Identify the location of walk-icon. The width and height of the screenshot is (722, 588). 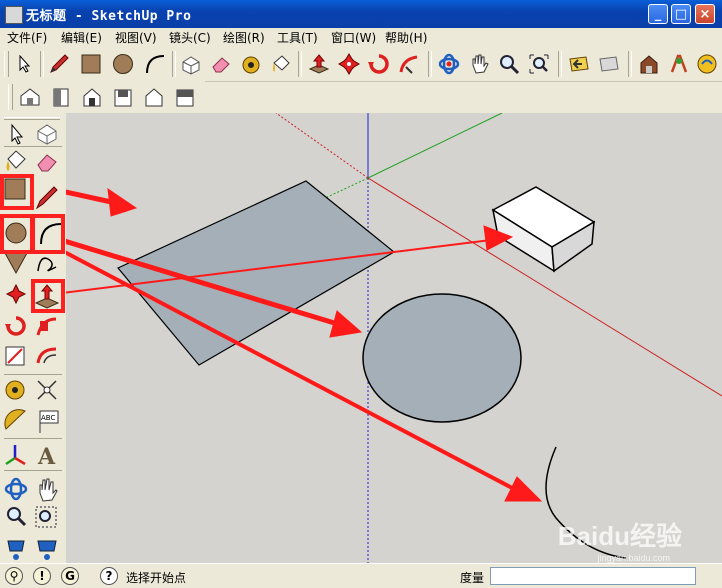
(16, 550).